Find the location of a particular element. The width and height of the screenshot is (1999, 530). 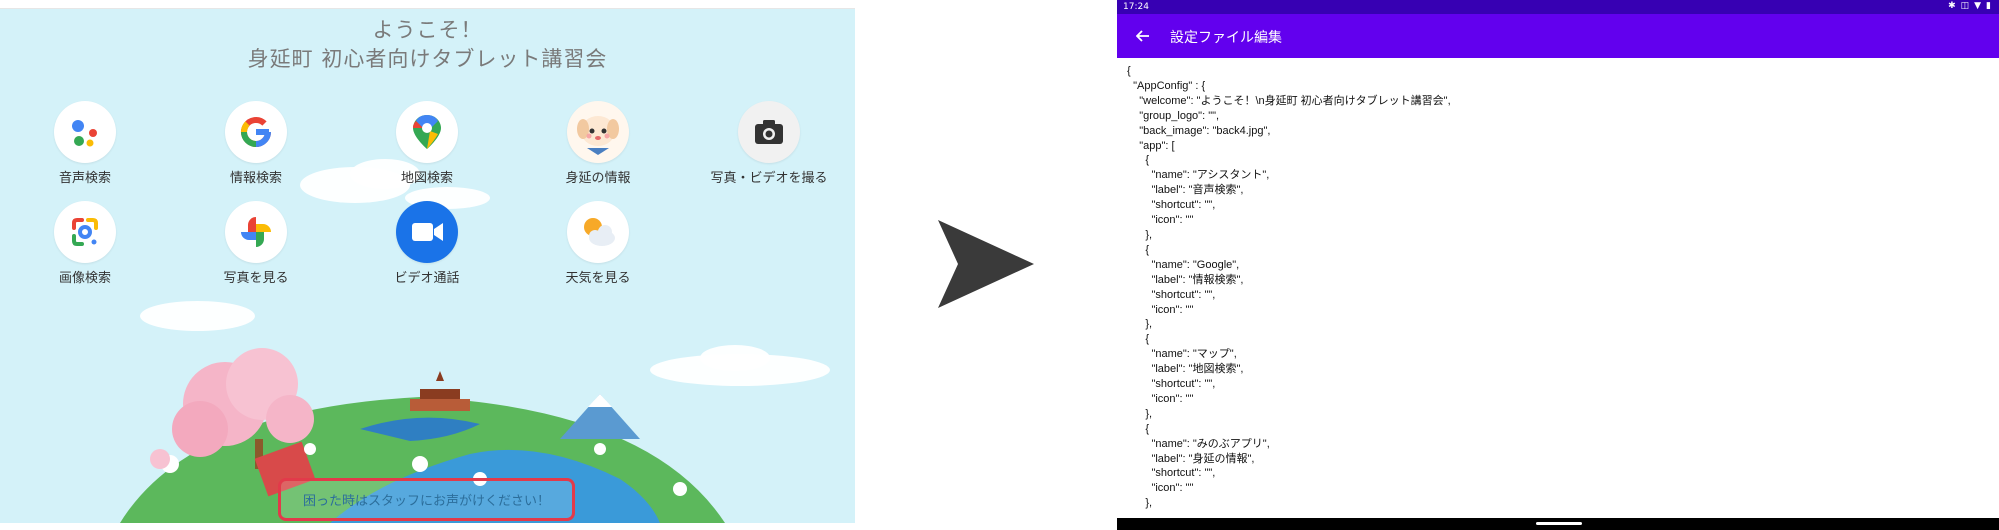

battery-icon: ▮ is located at coordinates (1988, 6).